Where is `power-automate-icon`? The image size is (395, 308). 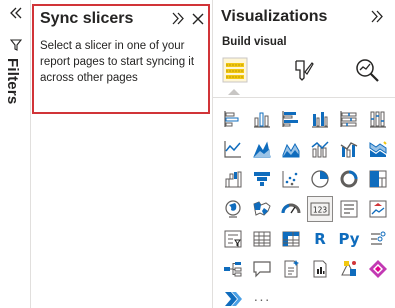 power-automate-icon is located at coordinates (378, 269).